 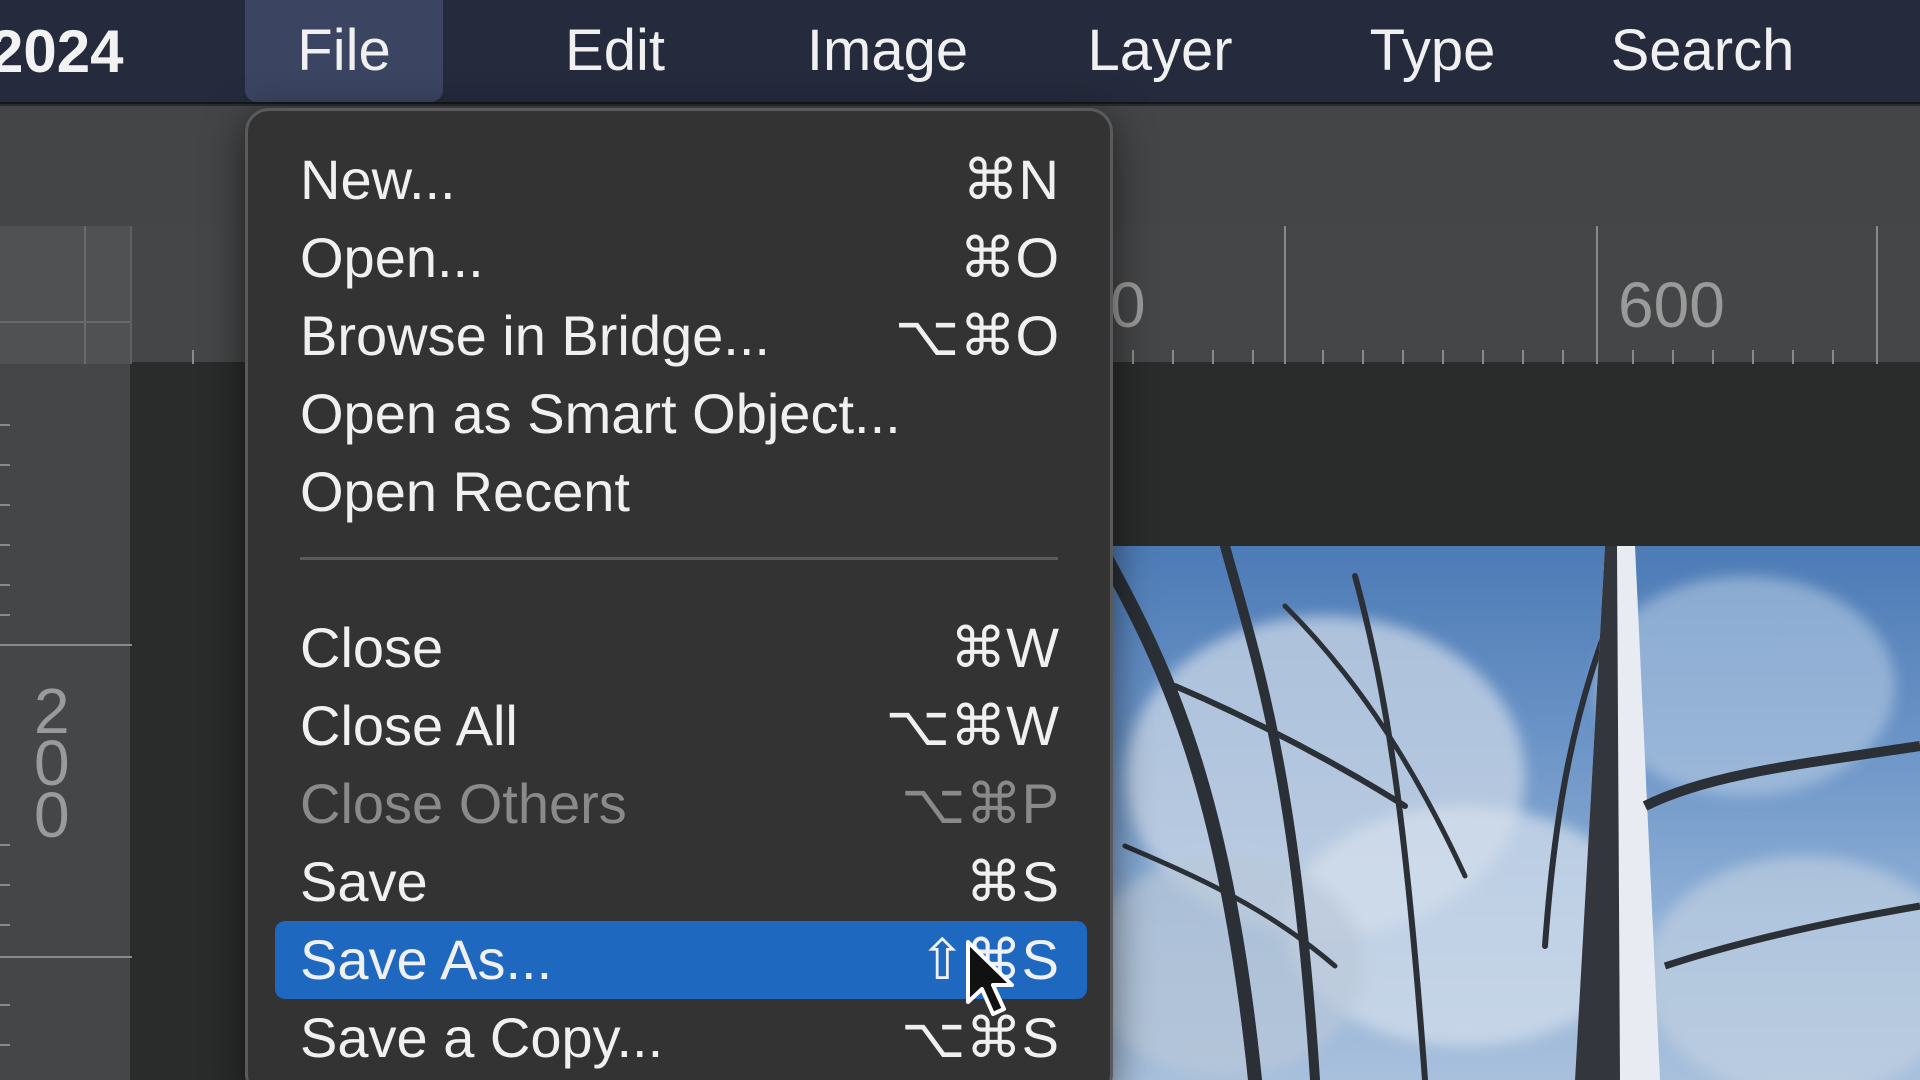 What do you see at coordinates (679, 558) in the screenshot?
I see `menu-separator` at bounding box center [679, 558].